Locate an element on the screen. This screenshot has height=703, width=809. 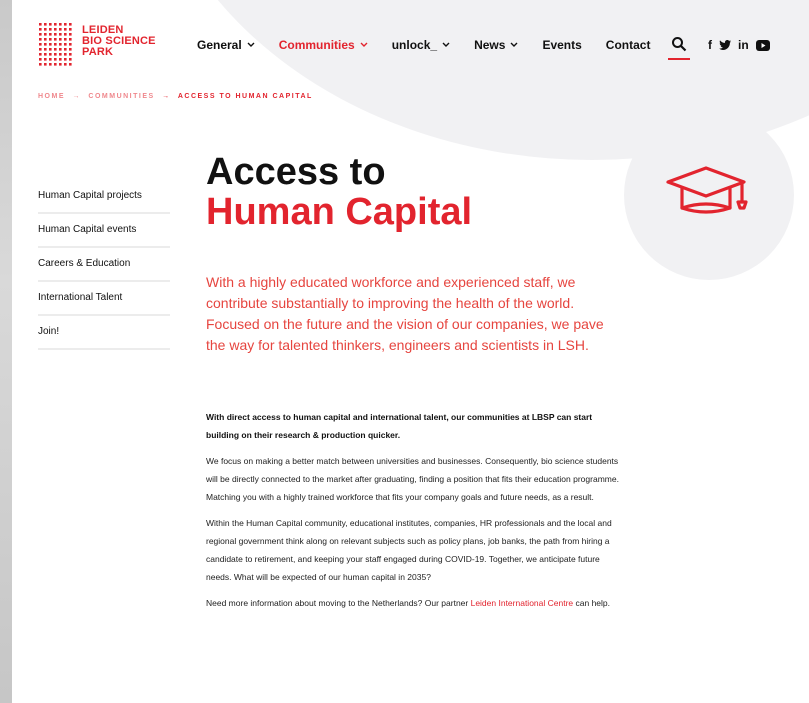
sidebar-item-international-talent: International Talent is located at coordinates (104, 299).